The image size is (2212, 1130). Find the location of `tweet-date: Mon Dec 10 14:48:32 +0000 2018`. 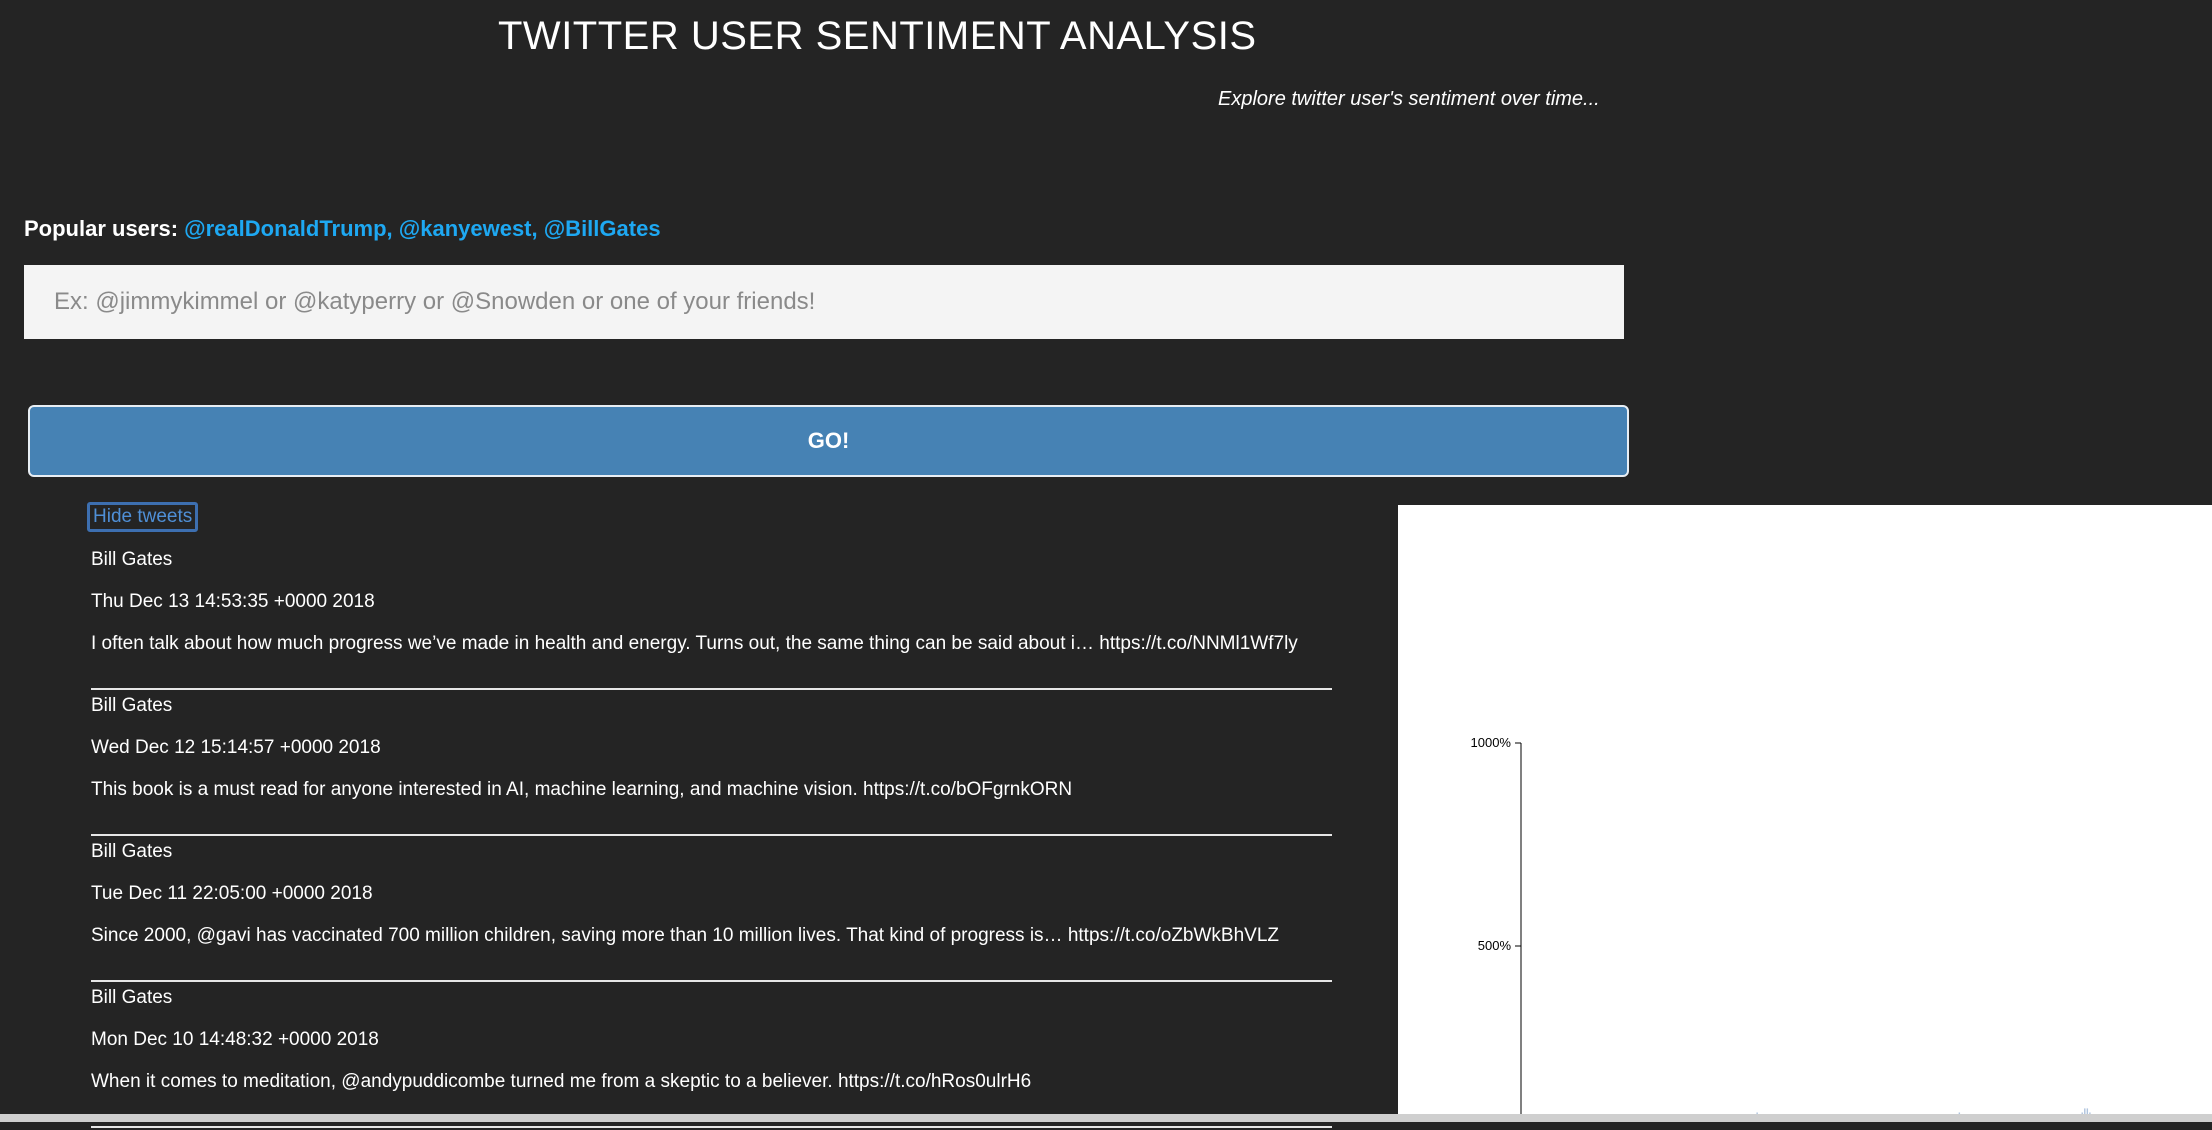

tweet-date: Mon Dec 10 14:48:32 +0000 2018 is located at coordinates (235, 1039).